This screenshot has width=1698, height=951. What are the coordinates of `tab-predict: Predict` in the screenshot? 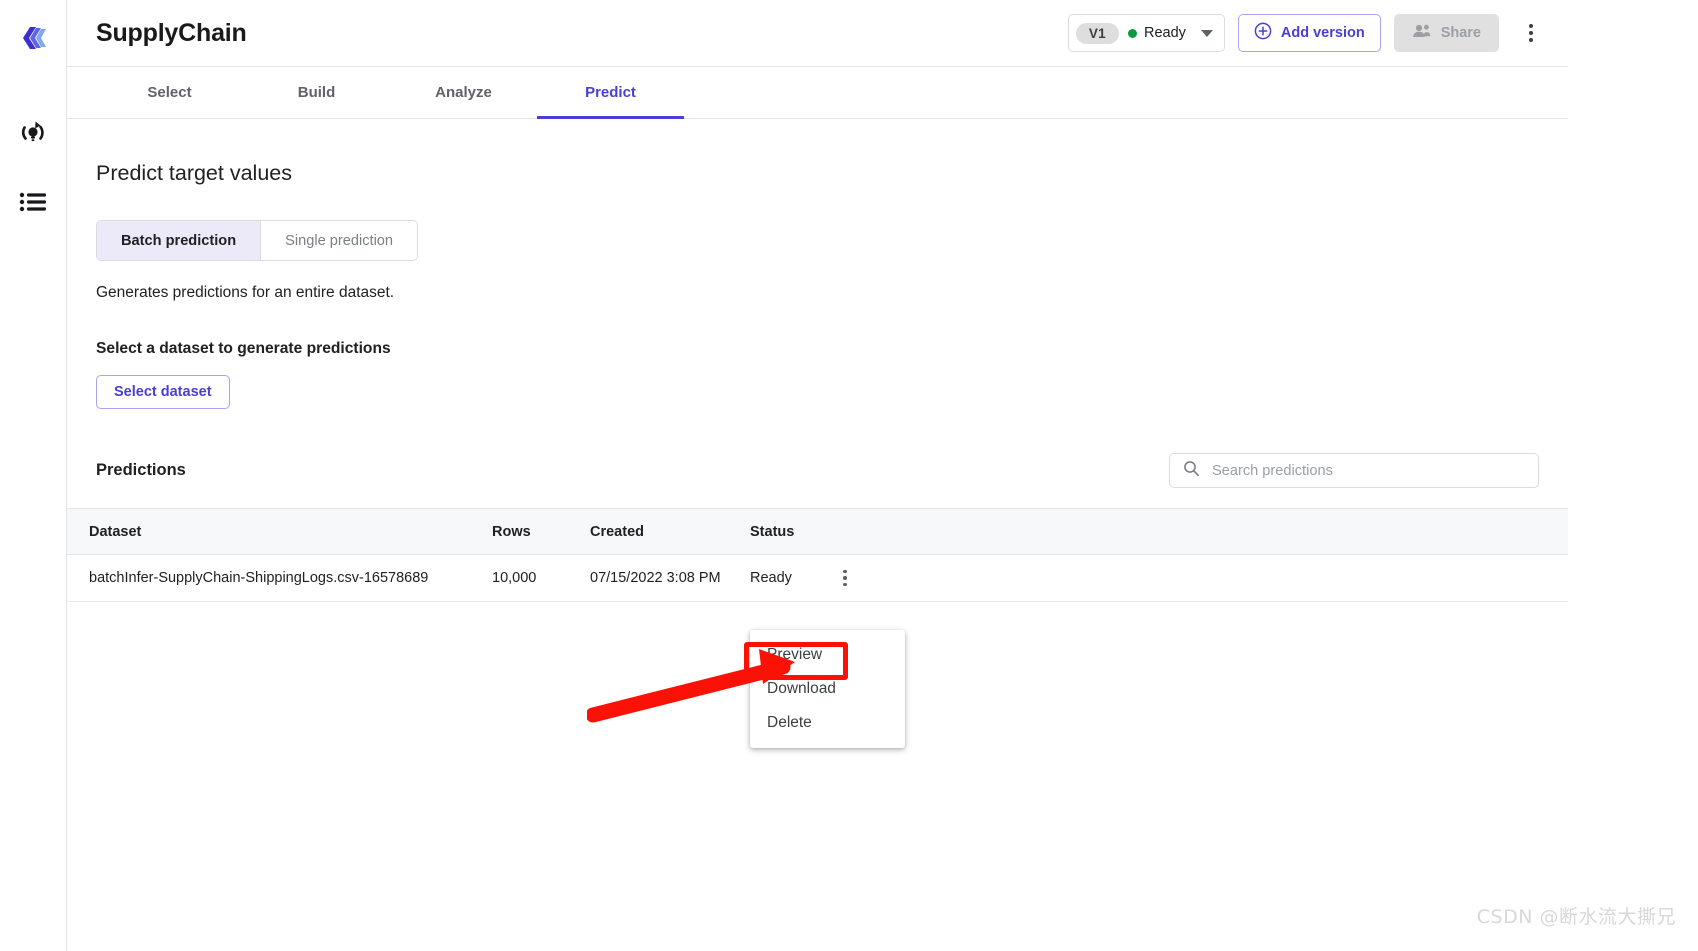 It's located at (610, 93).